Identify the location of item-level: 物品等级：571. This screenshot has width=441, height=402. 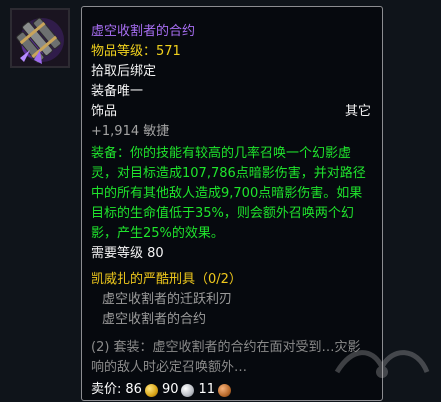
(136, 51).